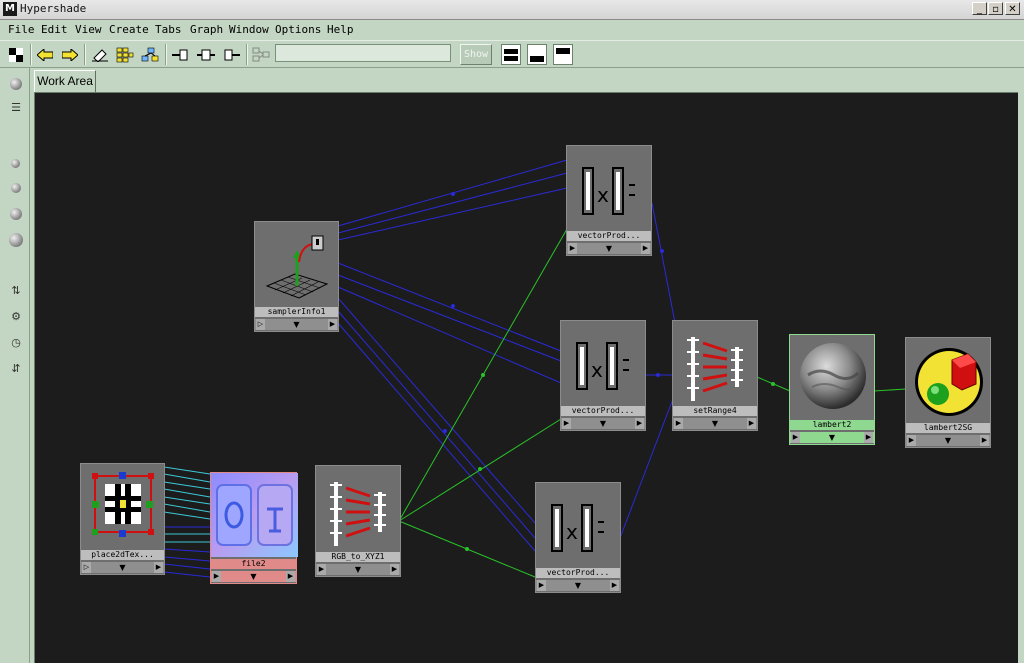 This screenshot has height=663, width=1024. I want to click on node-vector-product-top: x vectorProd... ▶ ▼ ▶, so click(609, 200).